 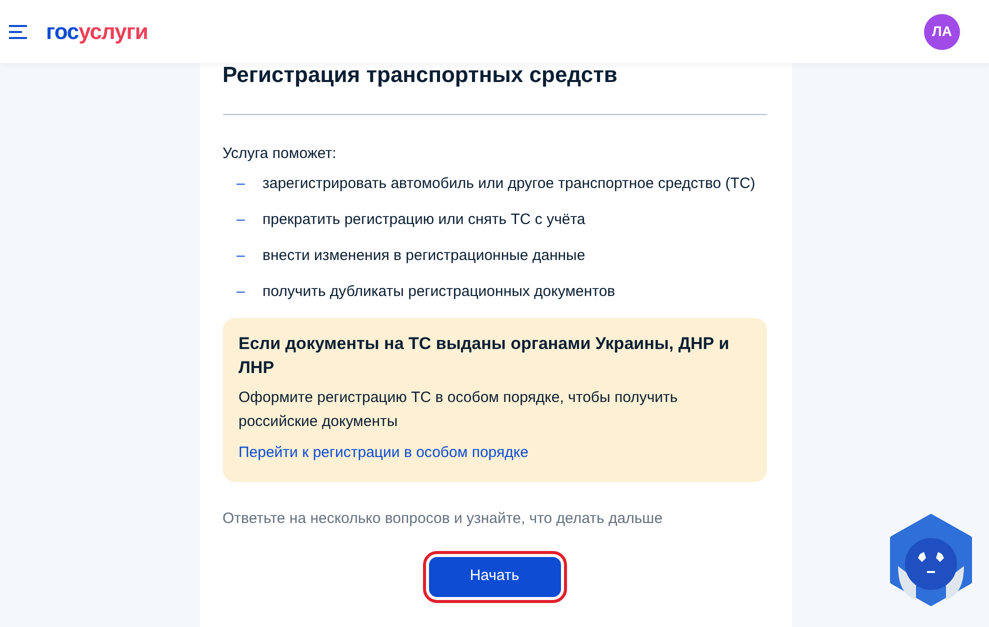 I want to click on robot-assistant-icon, so click(x=931, y=560).